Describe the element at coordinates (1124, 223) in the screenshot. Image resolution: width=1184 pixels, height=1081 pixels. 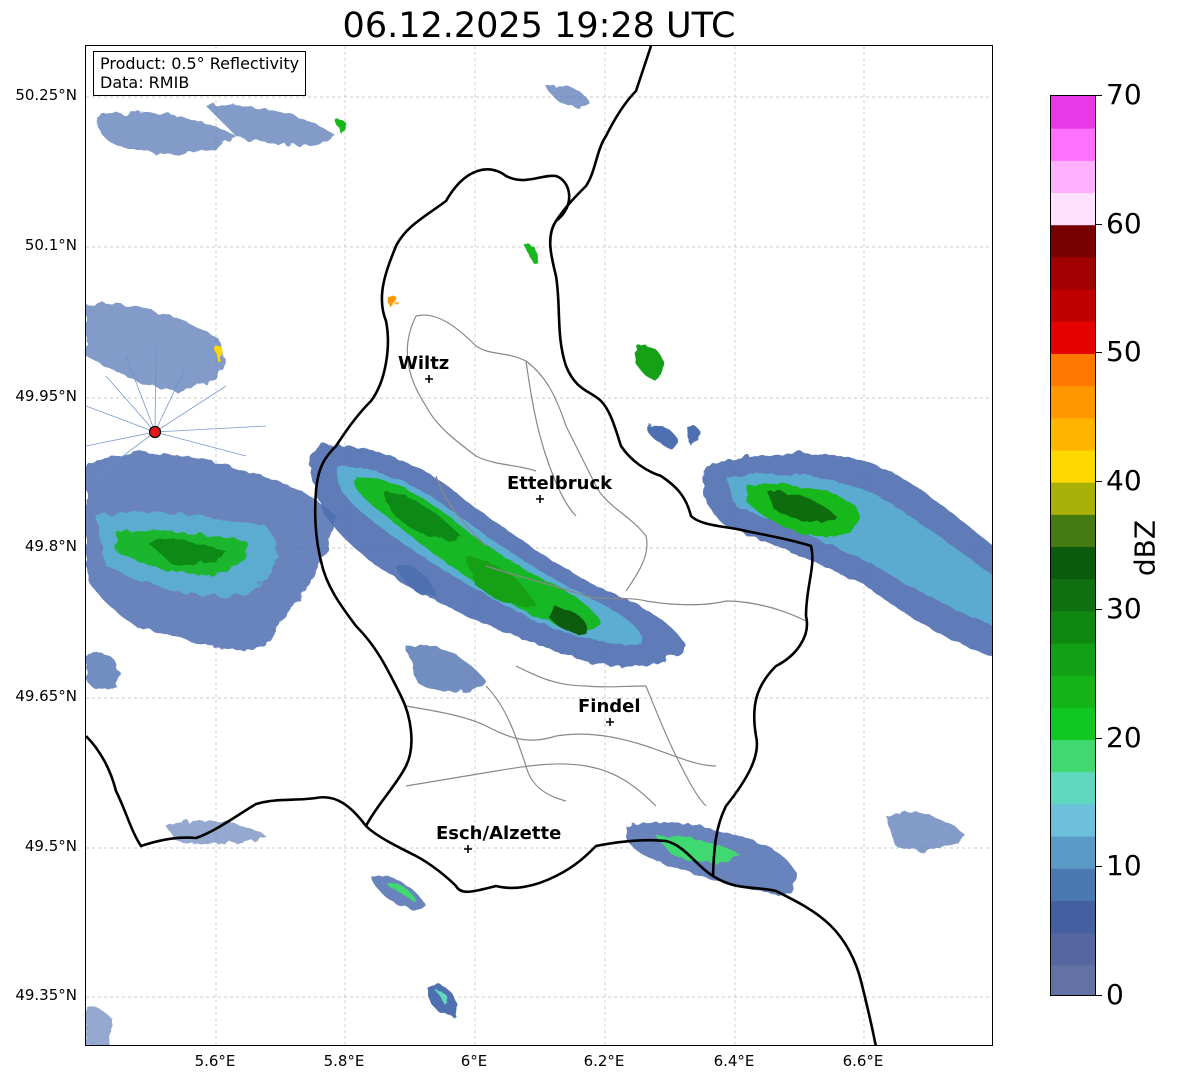
I see `colorbar-tick-label: 60` at that location.